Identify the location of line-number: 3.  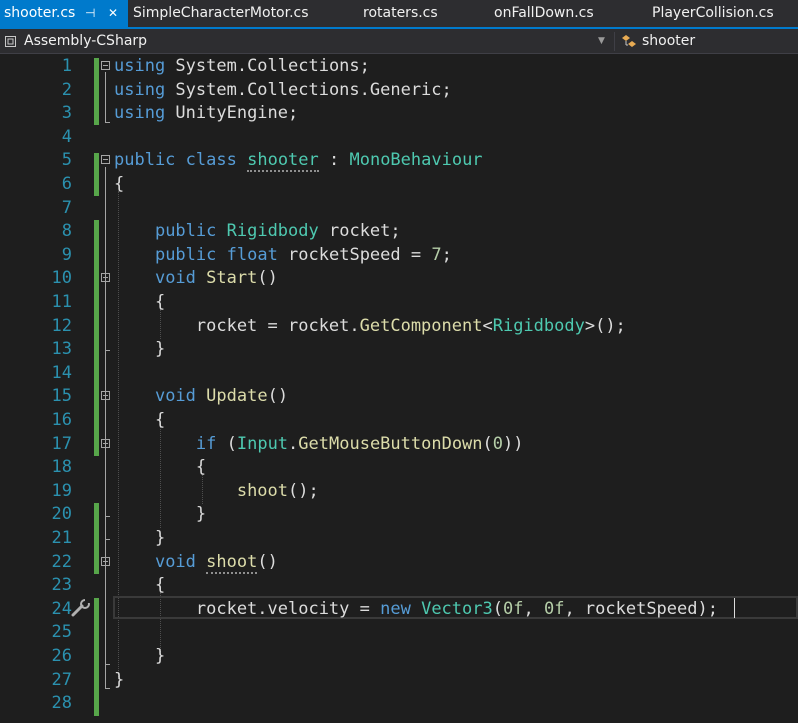
(66, 113).